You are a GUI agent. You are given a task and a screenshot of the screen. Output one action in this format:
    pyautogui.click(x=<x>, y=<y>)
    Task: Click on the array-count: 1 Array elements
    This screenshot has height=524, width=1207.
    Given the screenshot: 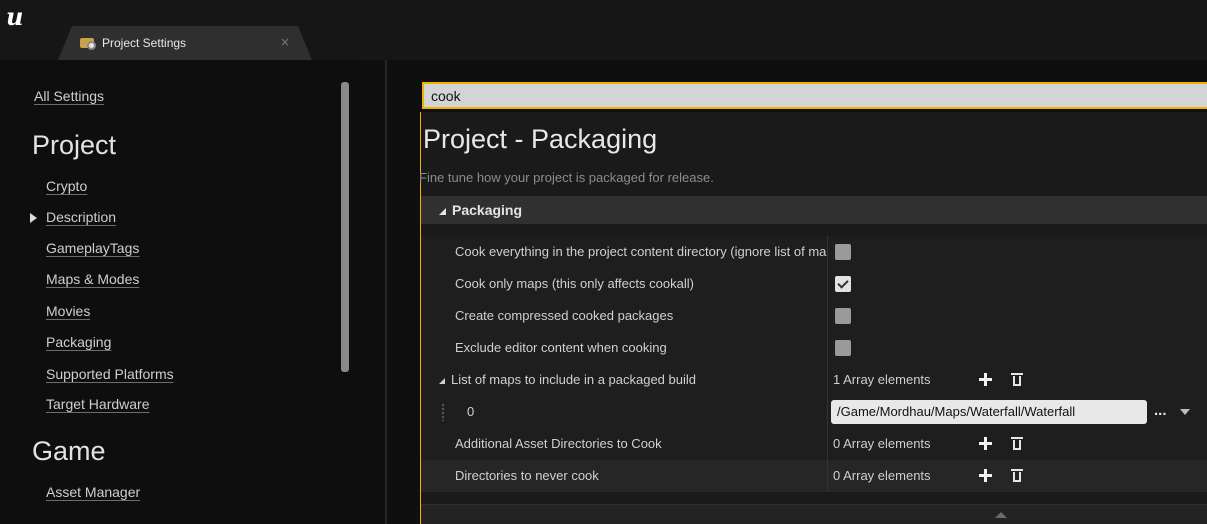 What is the action you would take?
    pyautogui.click(x=882, y=379)
    